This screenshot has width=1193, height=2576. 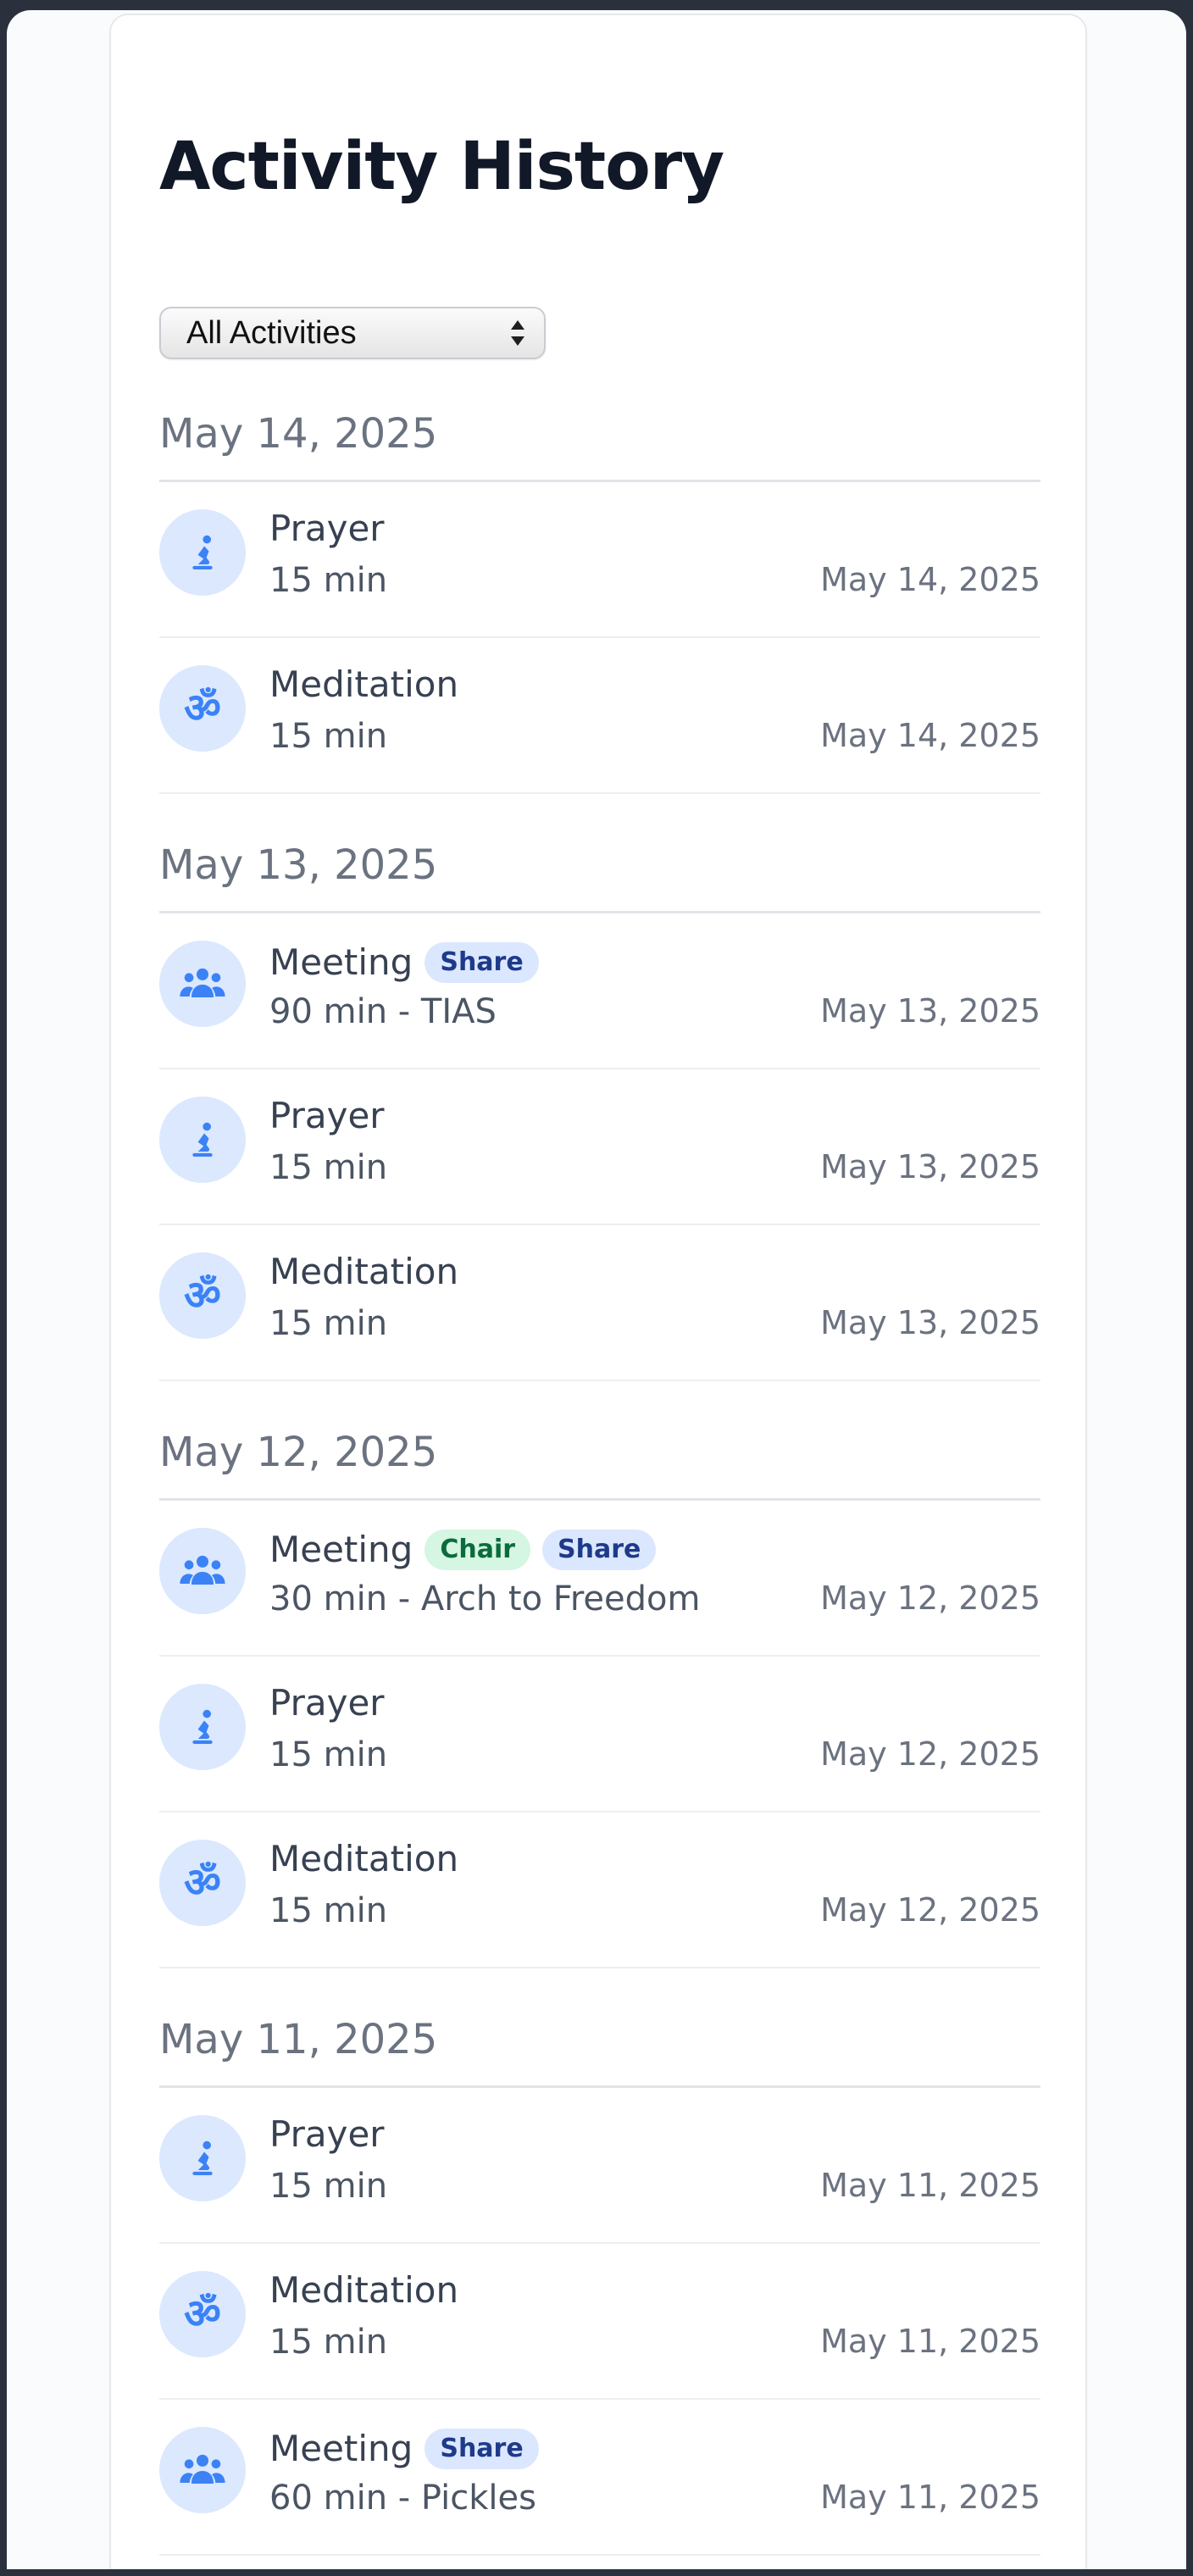 What do you see at coordinates (599, 1890) in the screenshot?
I see `activity-entry: ॐ Meditation 15 min May 12, 2025` at bounding box center [599, 1890].